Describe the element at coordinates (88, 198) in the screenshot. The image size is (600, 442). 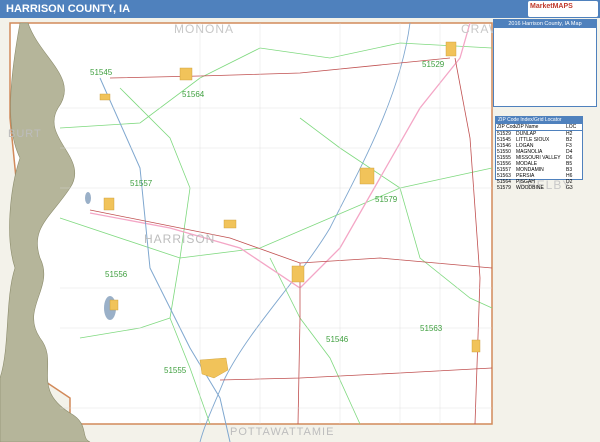
I see `lake` at that location.